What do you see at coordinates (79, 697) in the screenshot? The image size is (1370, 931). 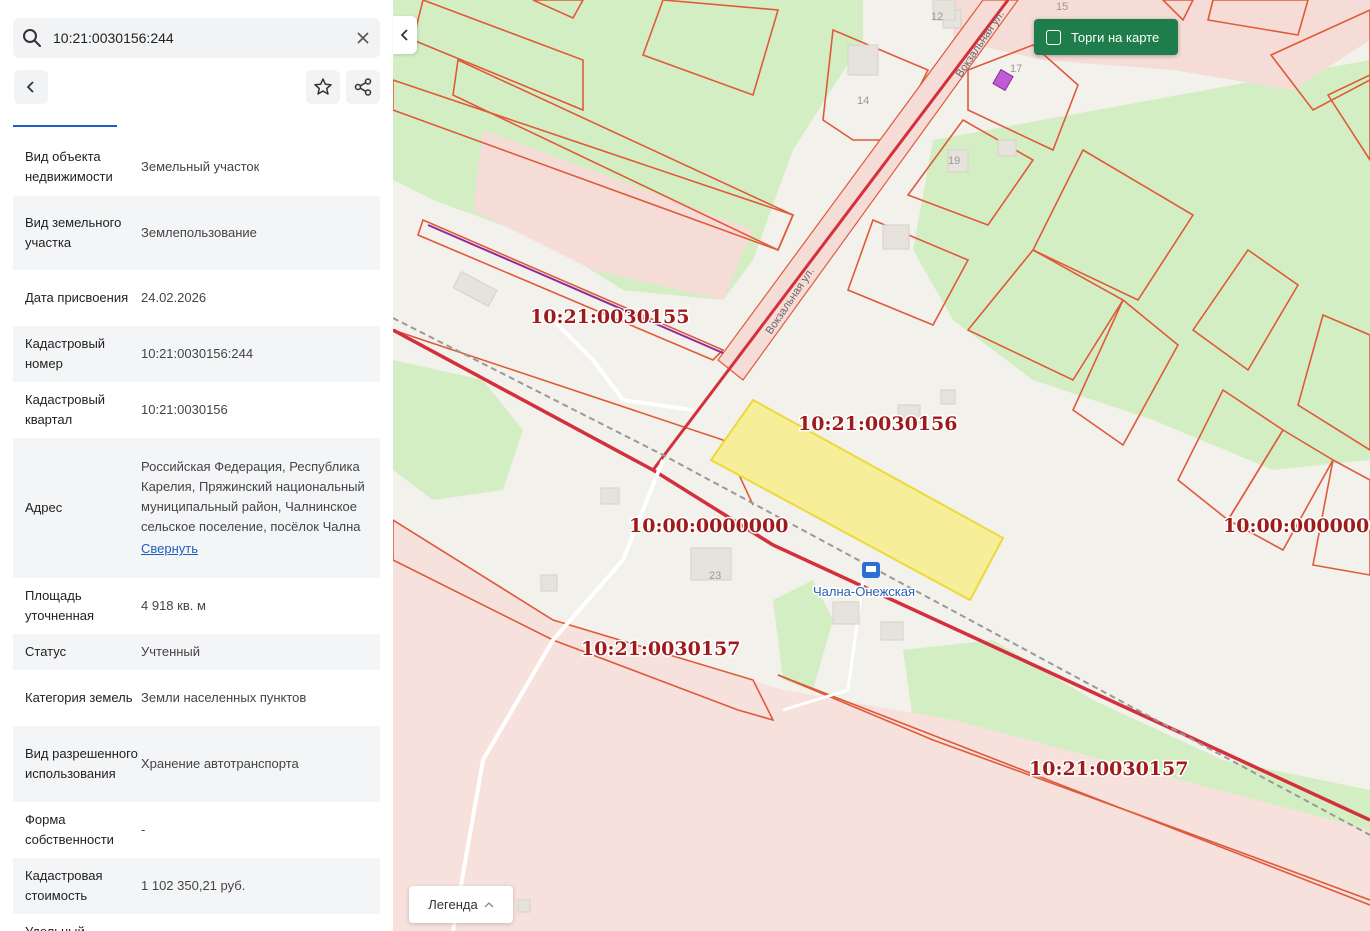 I see `detail-label: Категория земель` at bounding box center [79, 697].